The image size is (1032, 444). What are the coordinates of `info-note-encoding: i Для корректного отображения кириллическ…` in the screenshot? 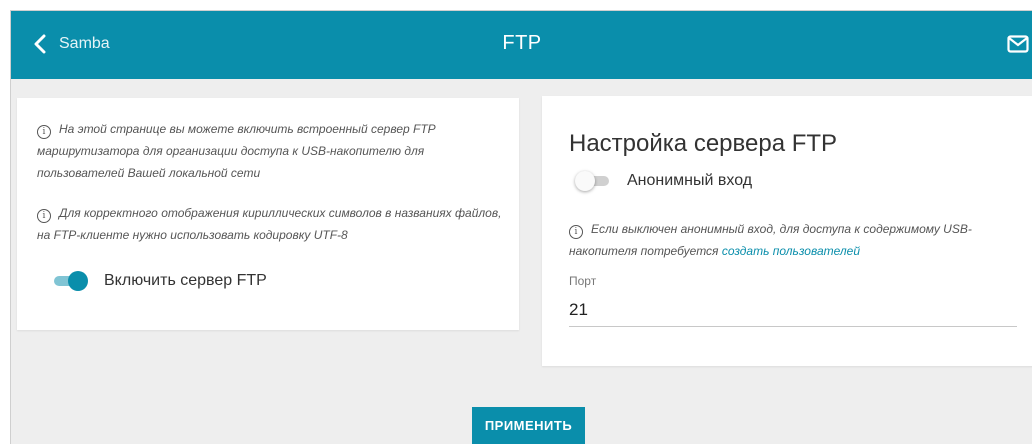 It's located at (274, 224).